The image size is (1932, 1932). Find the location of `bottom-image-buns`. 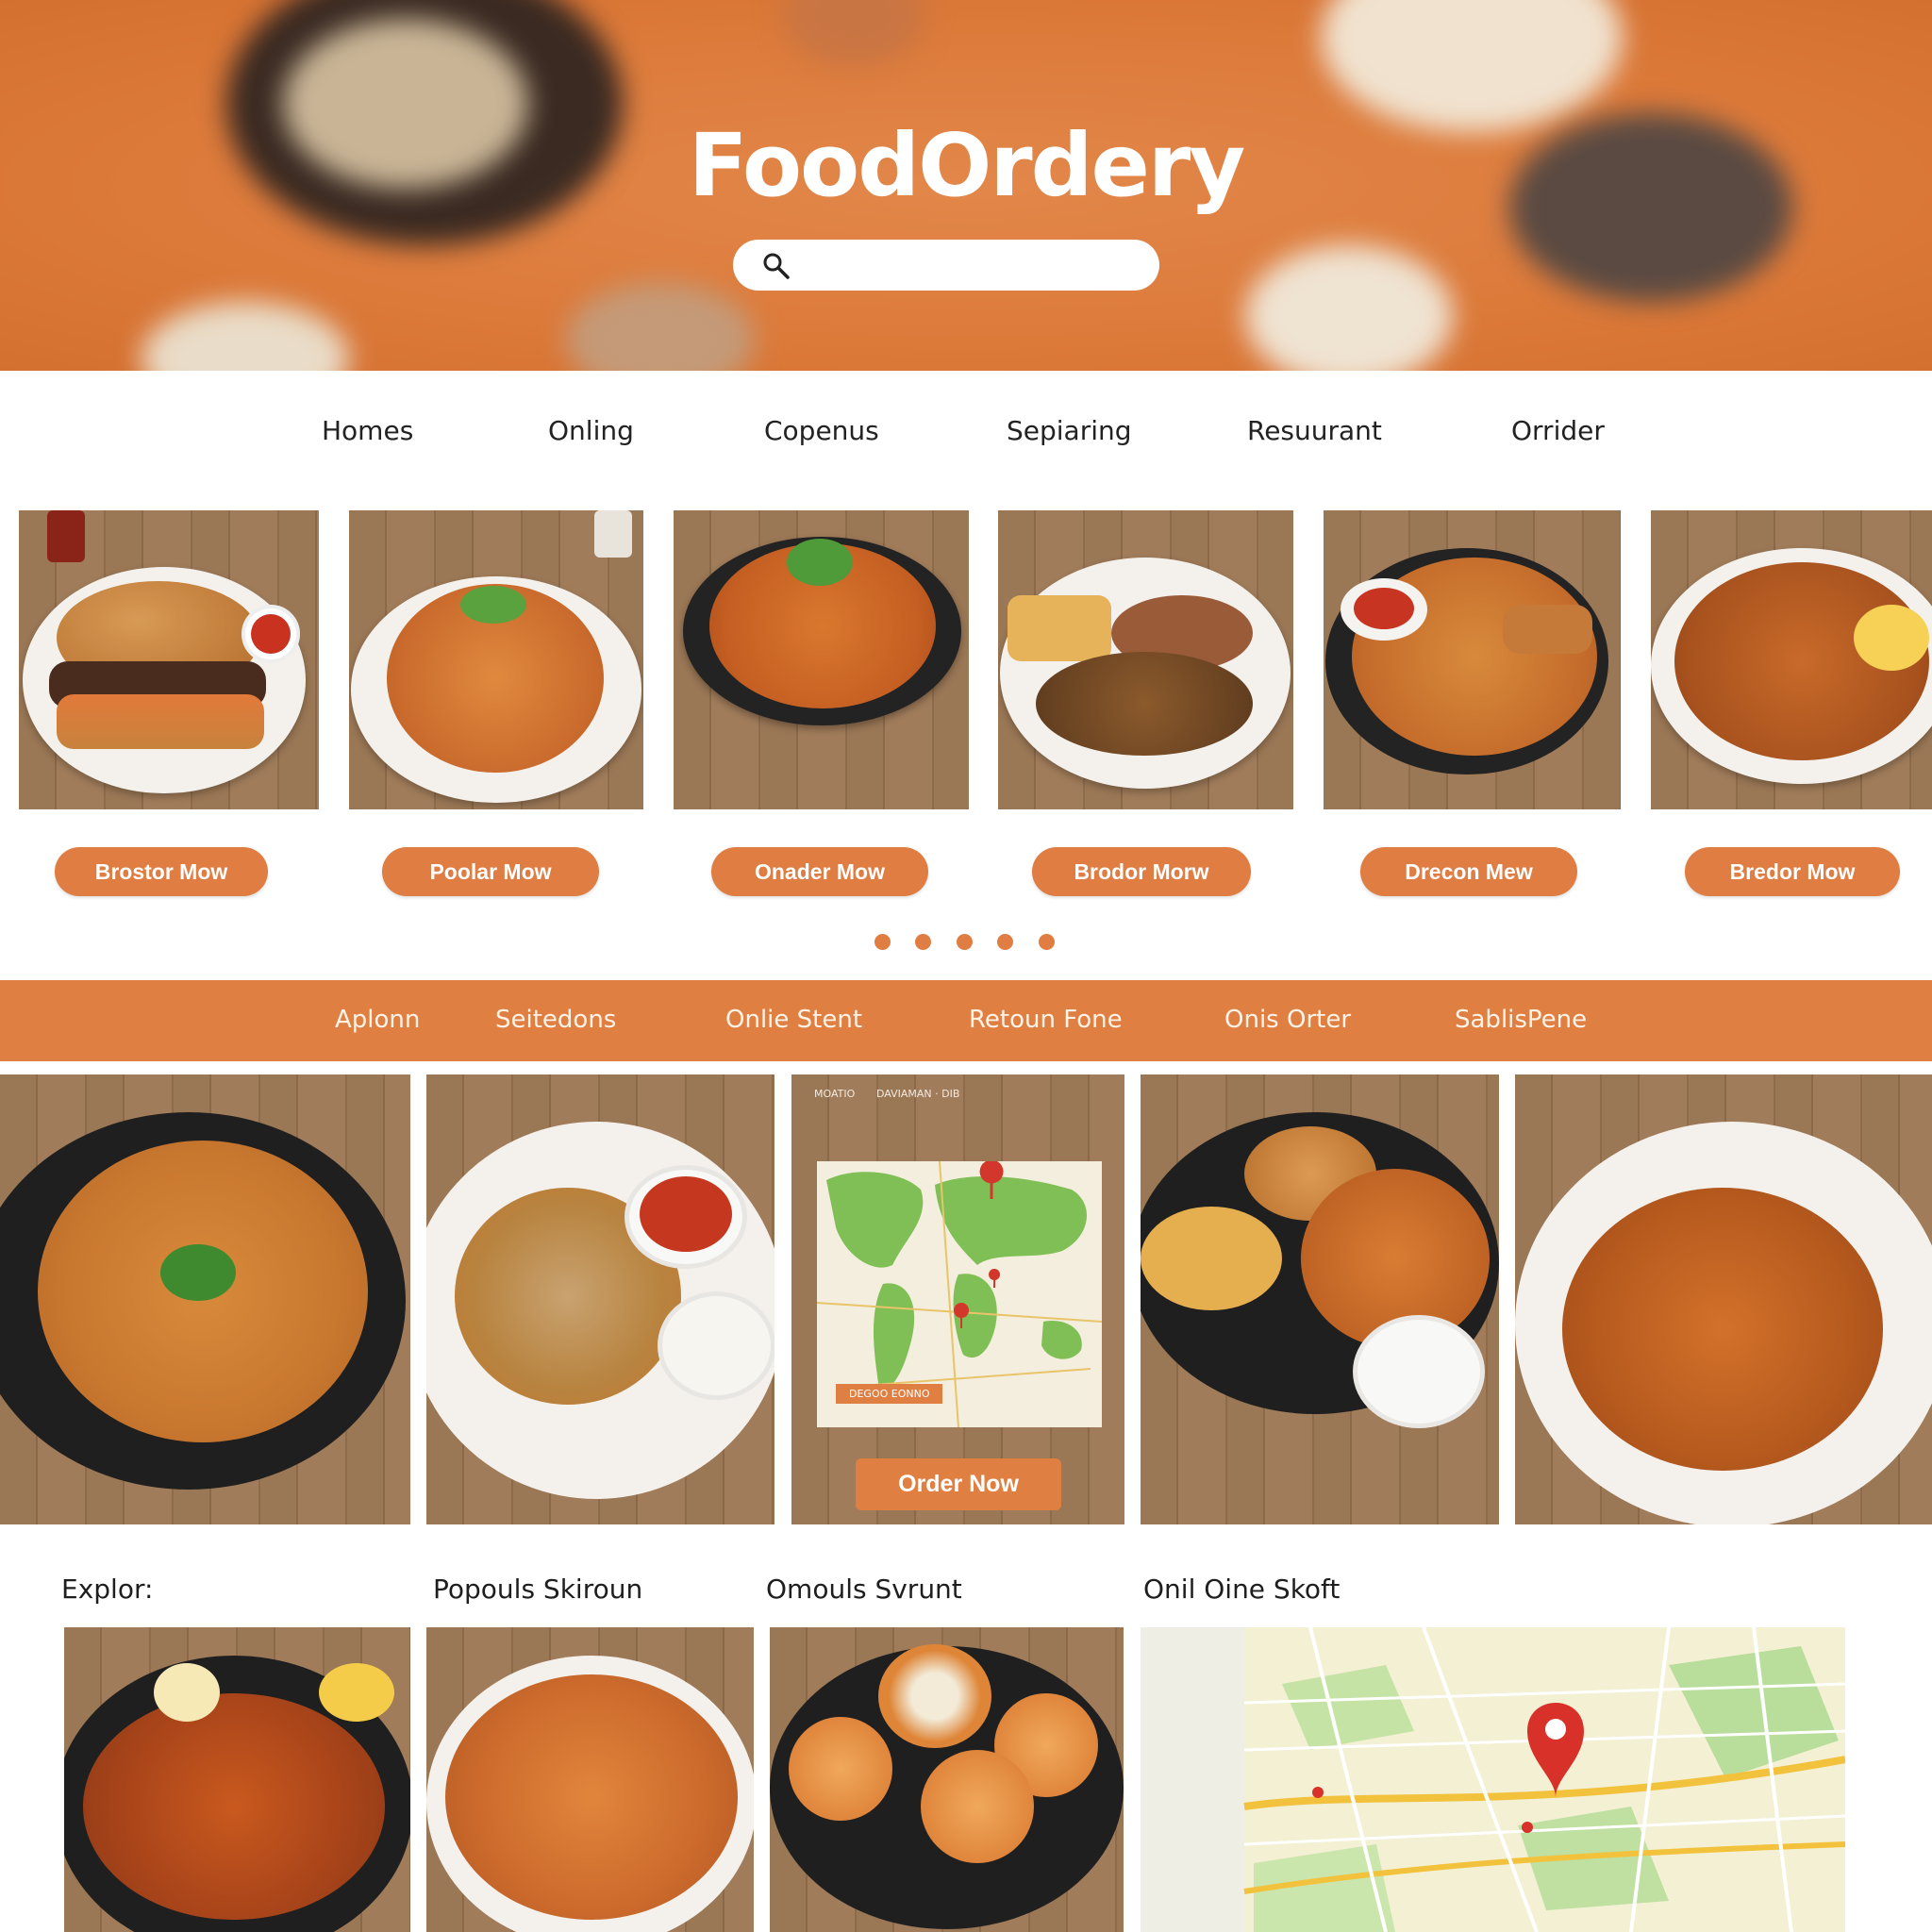

bottom-image-buns is located at coordinates (947, 1780).